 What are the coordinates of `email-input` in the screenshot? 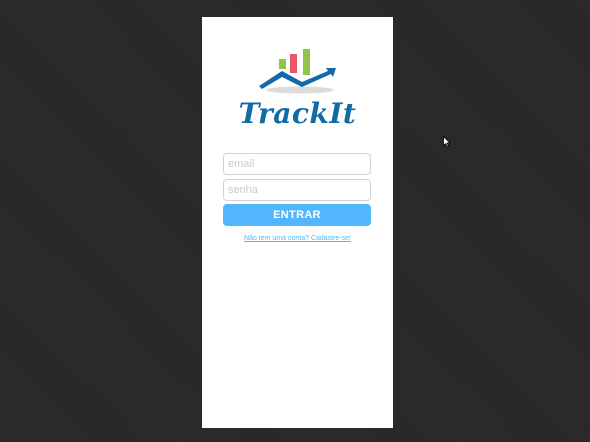 It's located at (297, 164).